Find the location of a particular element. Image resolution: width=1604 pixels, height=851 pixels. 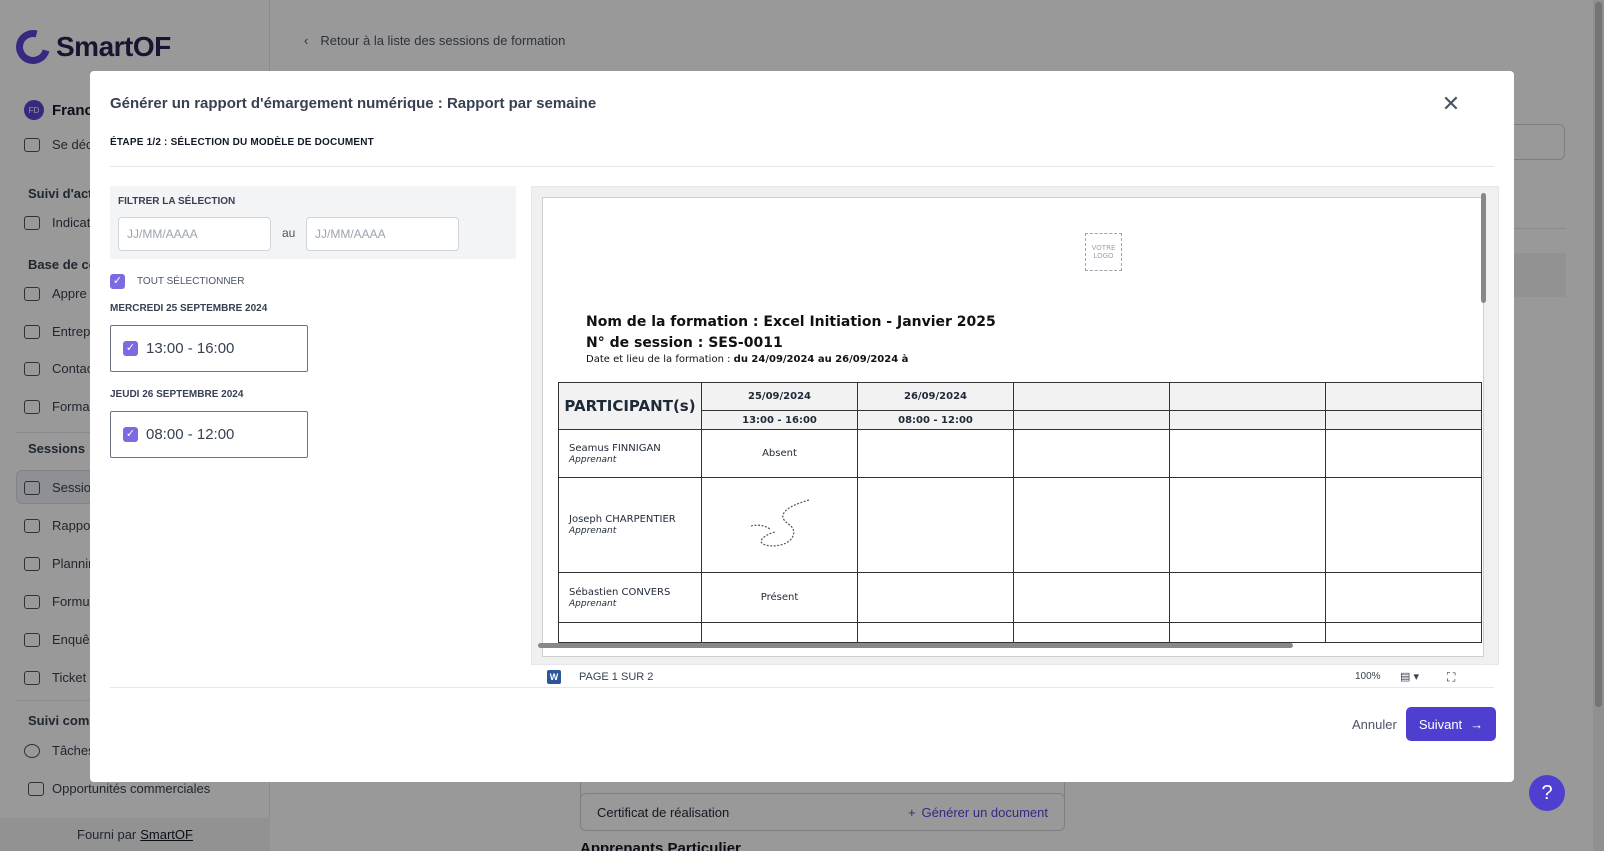

participant-name: Joseph CHARPENTIER is located at coordinates (622, 519).